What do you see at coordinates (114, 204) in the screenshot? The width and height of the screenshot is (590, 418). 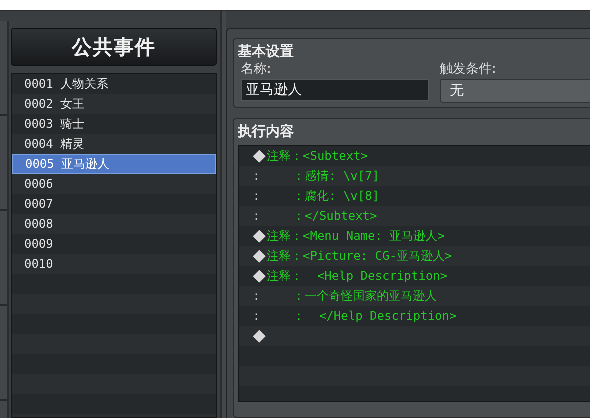 I see `event-item: 0007` at bounding box center [114, 204].